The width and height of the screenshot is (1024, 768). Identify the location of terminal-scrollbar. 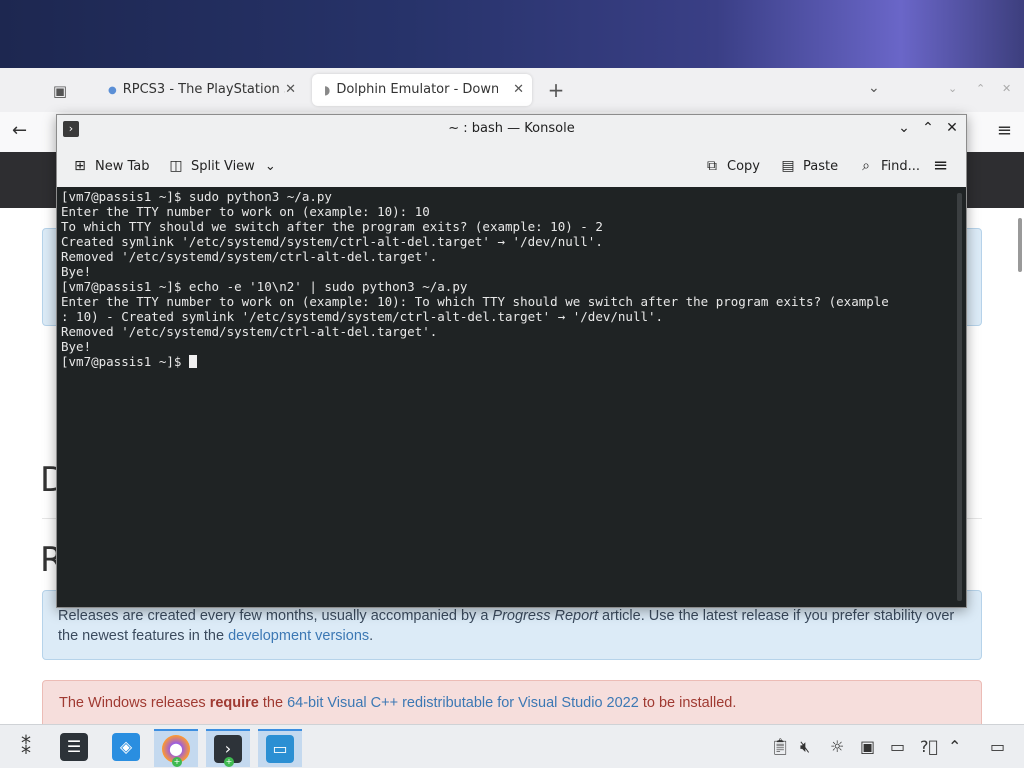
(959, 397).